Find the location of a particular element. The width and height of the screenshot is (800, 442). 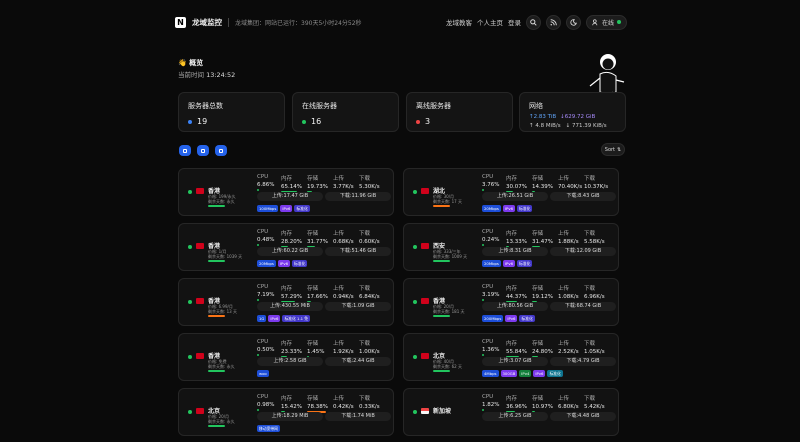

metric-cpu: CPU 3.19% is located at coordinates (494, 293).